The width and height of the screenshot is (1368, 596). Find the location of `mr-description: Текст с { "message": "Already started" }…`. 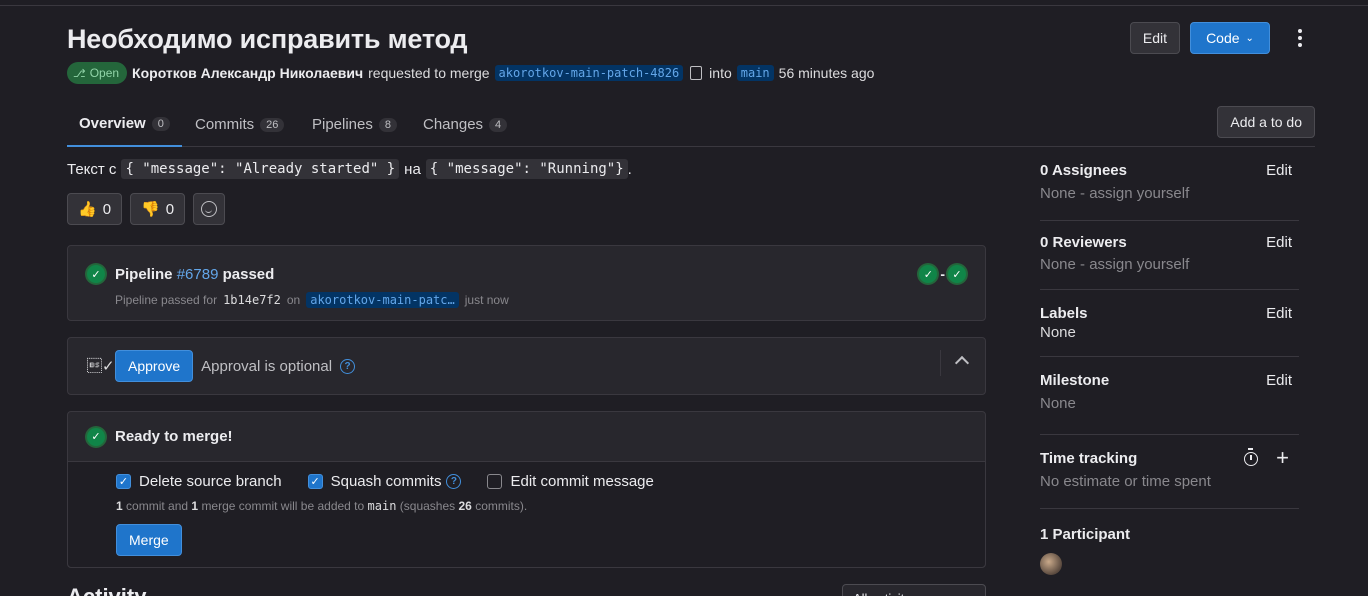

mr-description: Текст с { "message": "Already started" }… is located at coordinates (349, 169).